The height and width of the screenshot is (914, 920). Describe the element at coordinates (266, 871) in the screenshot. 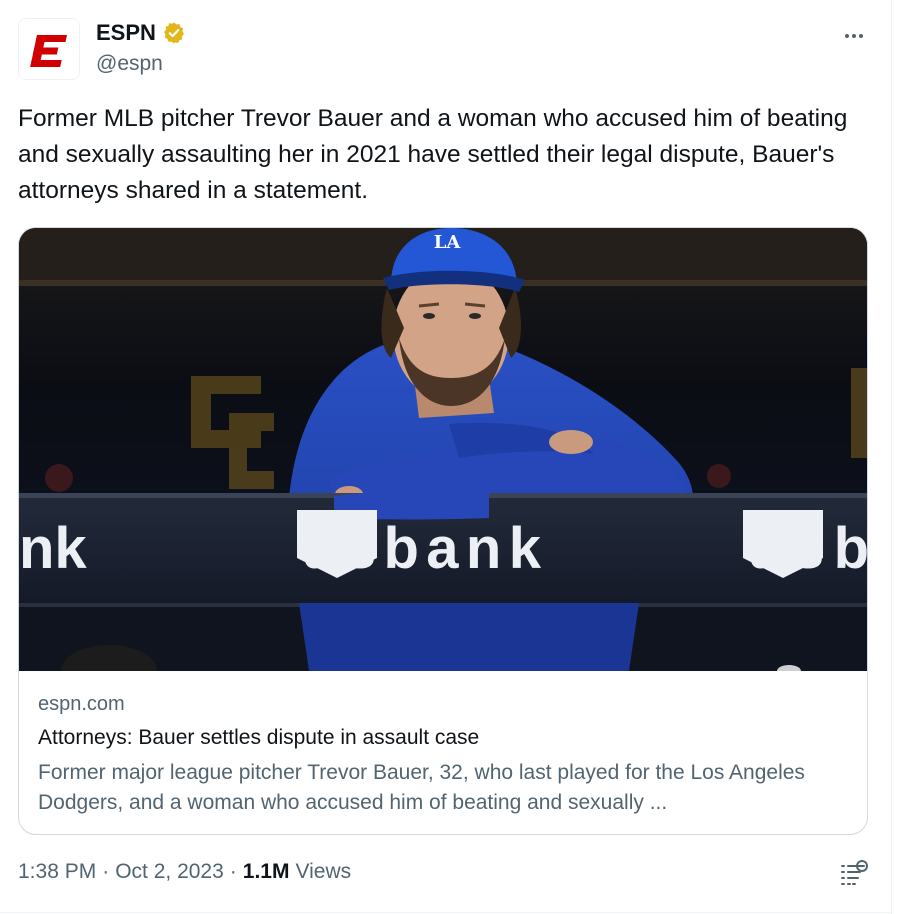

I see `views-count: 1.1M` at that location.